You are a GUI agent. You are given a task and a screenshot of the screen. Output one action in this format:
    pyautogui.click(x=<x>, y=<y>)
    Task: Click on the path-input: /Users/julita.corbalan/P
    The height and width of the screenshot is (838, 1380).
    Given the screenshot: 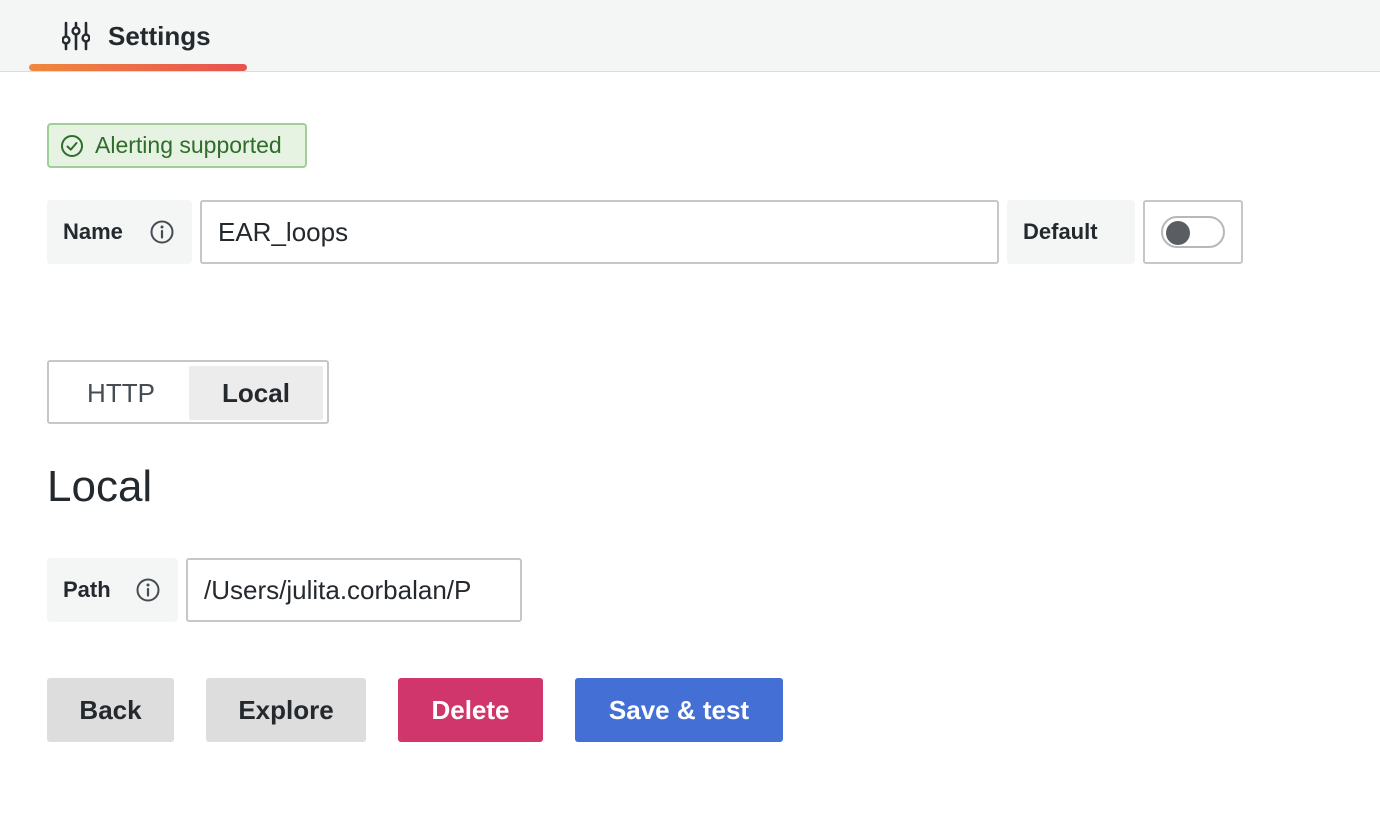 What is the action you would take?
    pyautogui.click(x=354, y=590)
    